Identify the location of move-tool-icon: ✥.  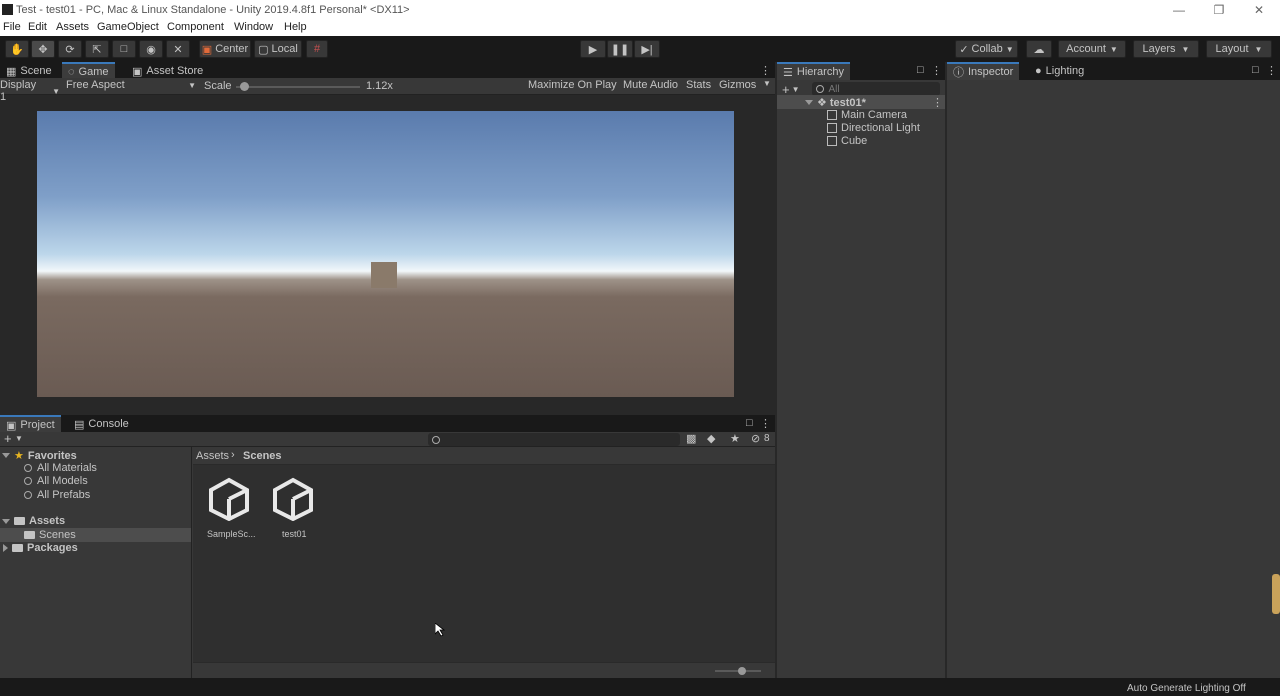
(43, 49).